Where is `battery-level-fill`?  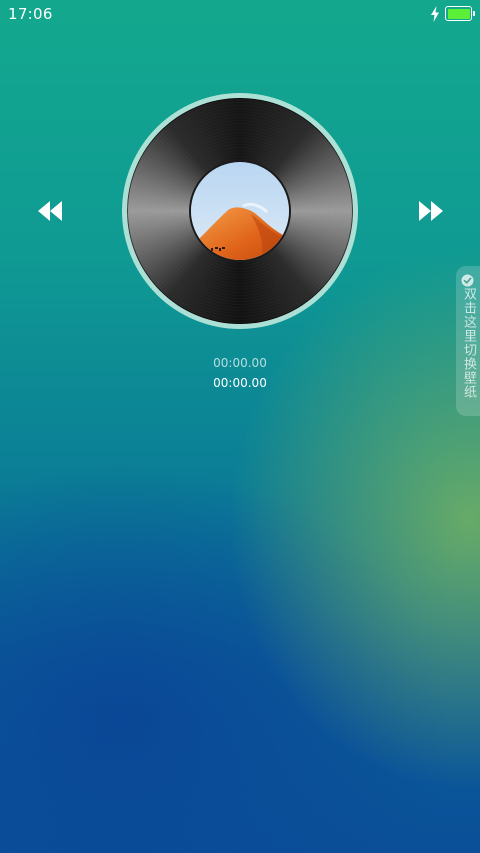
battery-level-fill is located at coordinates (458, 13).